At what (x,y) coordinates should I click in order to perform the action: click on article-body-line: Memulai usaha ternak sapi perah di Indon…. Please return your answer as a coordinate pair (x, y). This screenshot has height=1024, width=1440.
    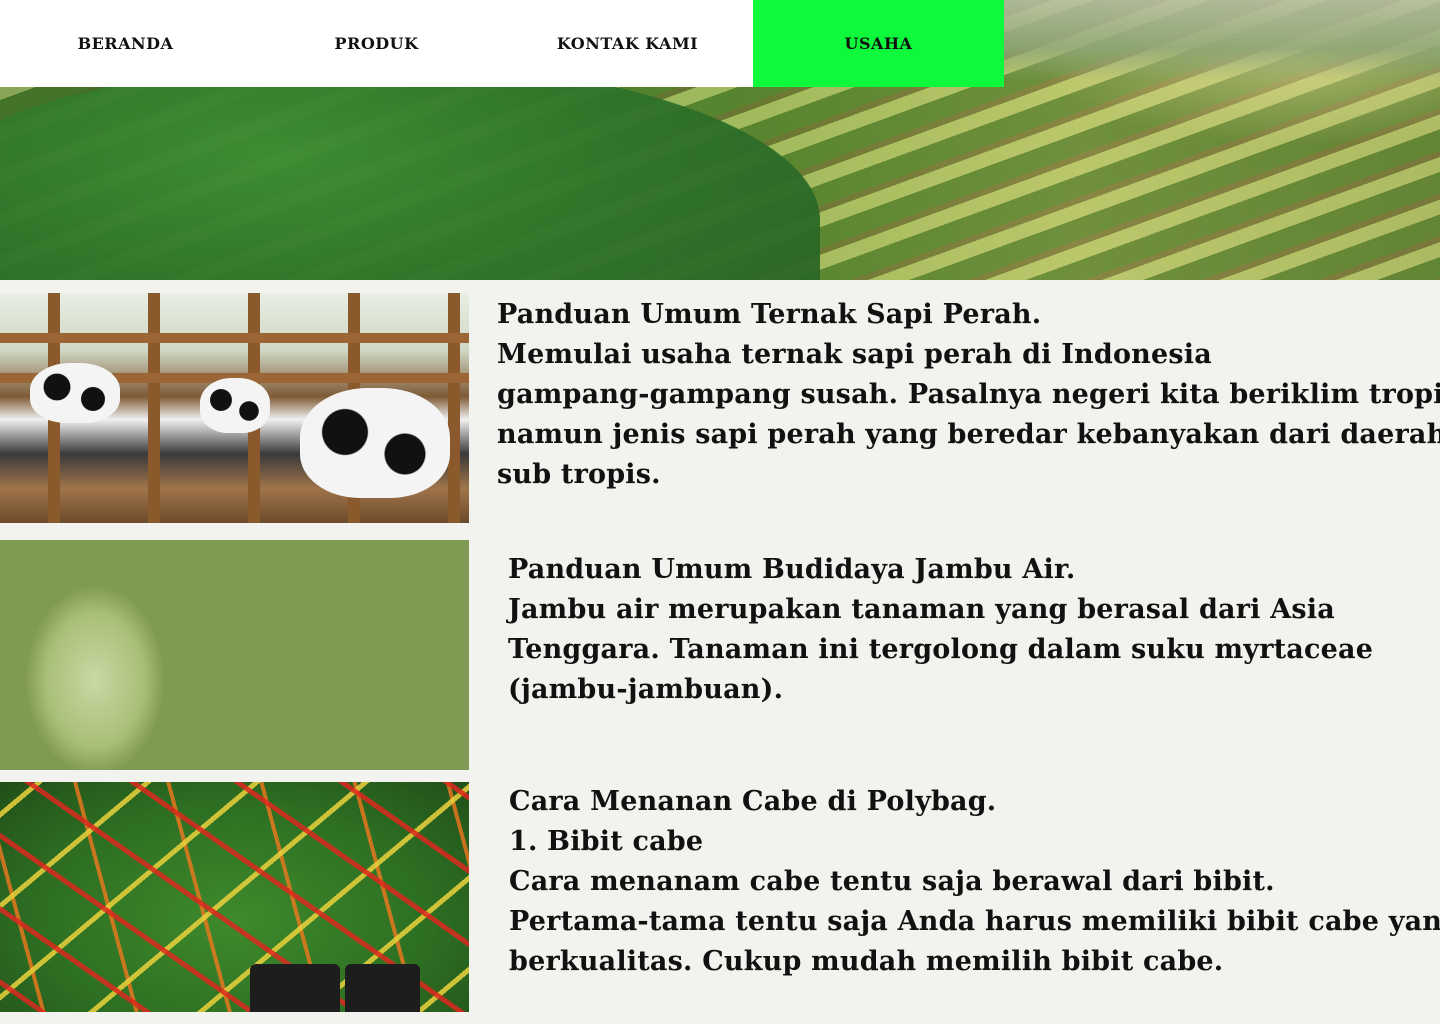
    Looking at the image, I should click on (854, 354).